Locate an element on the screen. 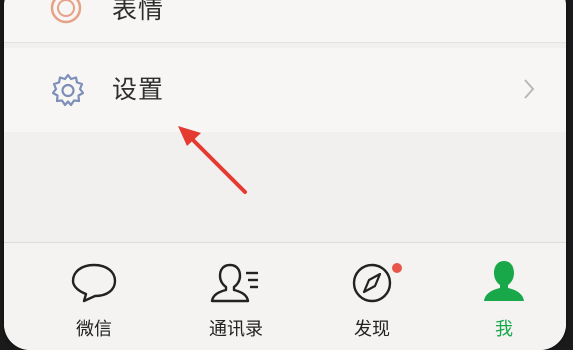 The height and width of the screenshot is (350, 573). tab-me: 我 is located at coordinates (504, 296).